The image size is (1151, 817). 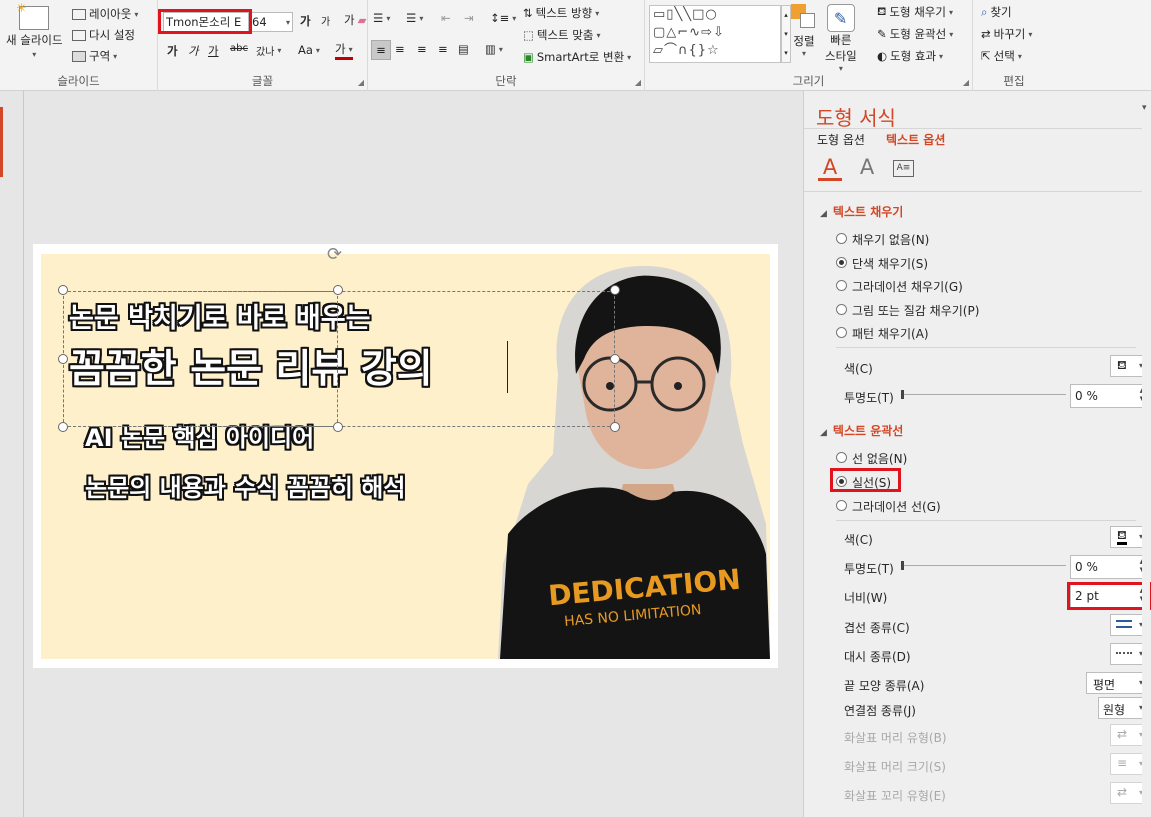 What do you see at coordinates (469, 18) in the screenshot?
I see `increase-indent-button: ⇥` at bounding box center [469, 18].